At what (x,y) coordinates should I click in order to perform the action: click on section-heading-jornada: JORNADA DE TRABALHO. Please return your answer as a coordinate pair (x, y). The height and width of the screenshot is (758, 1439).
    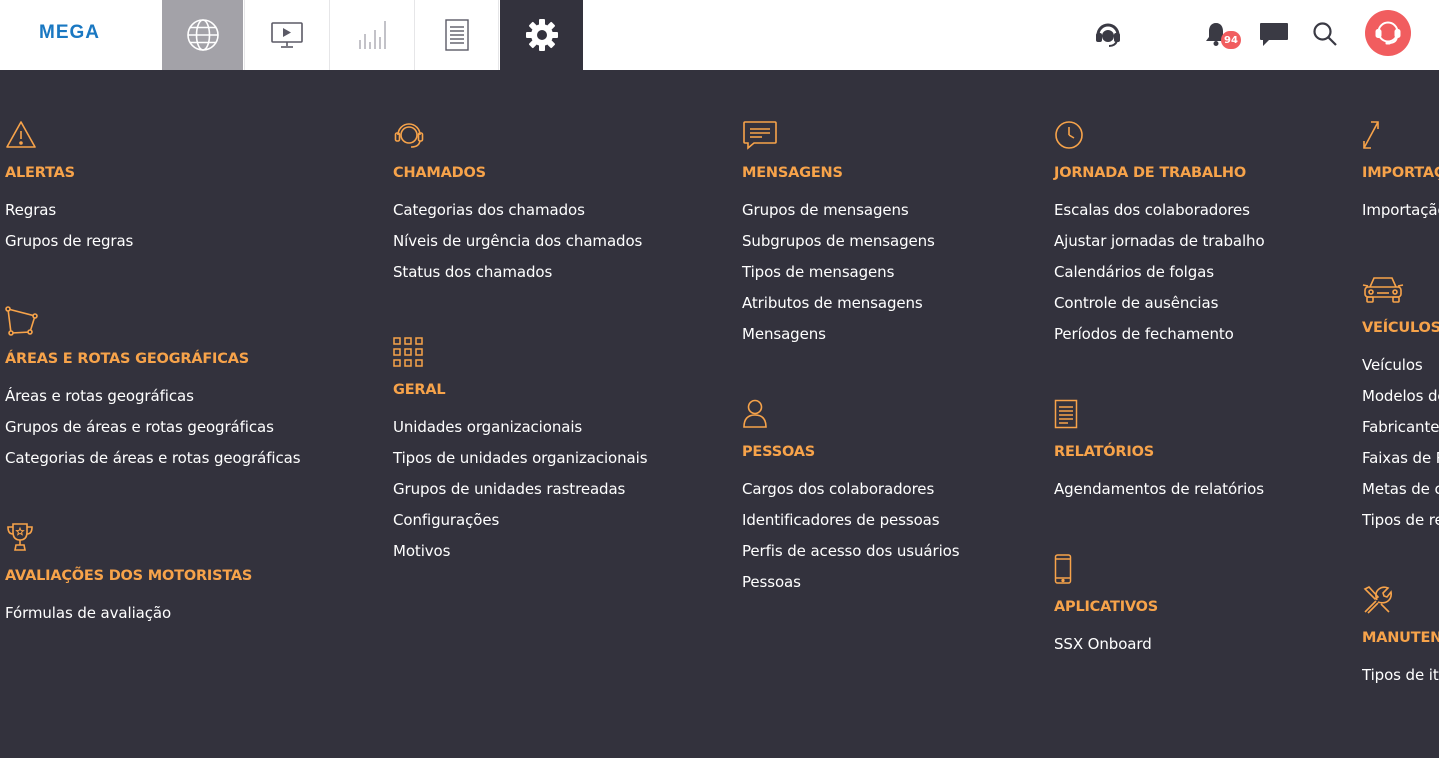
    Looking at the image, I should click on (1150, 173).